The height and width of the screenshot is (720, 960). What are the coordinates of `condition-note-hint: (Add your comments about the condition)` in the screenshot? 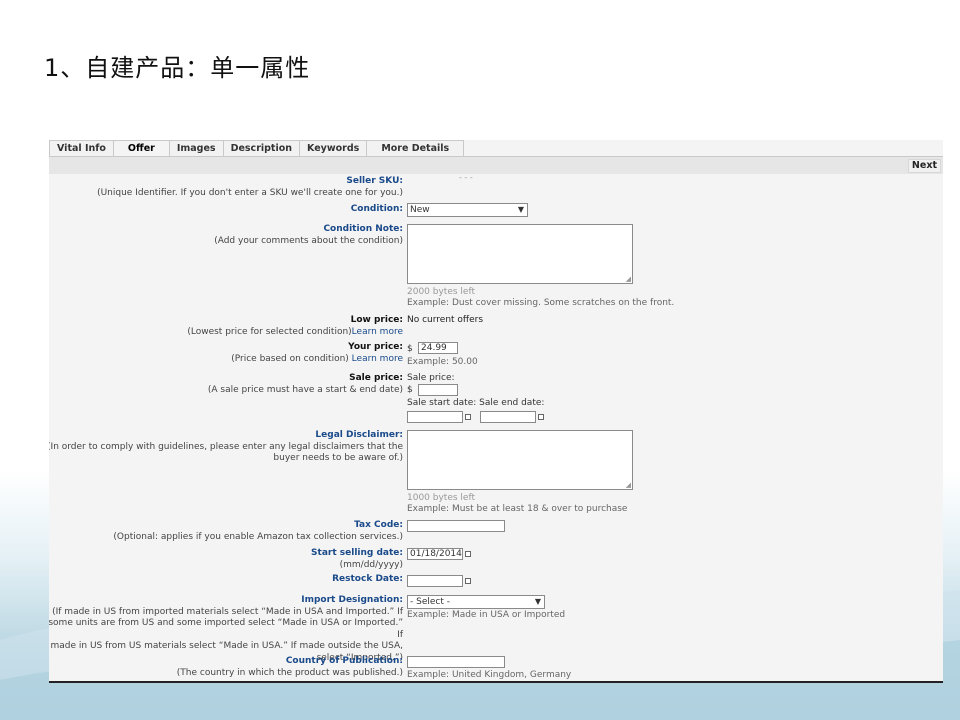 It's located at (308, 240).